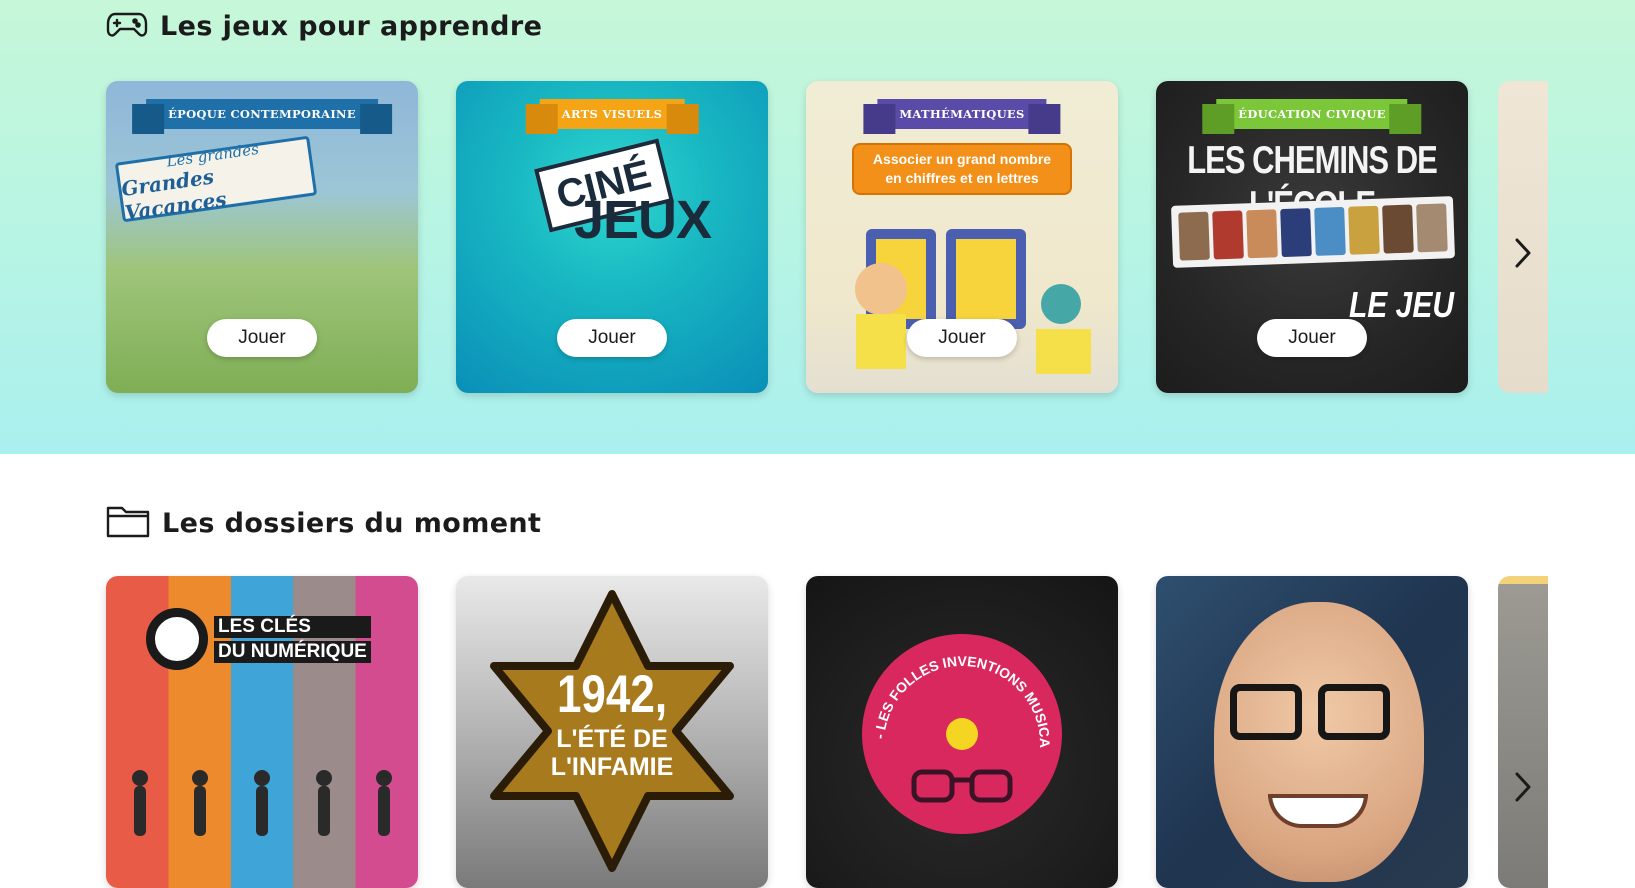 The width and height of the screenshot is (1635, 888). Describe the element at coordinates (612, 739) in the screenshot. I see `dossier-card-title-line1: L'ÉTÉ DE` at that location.